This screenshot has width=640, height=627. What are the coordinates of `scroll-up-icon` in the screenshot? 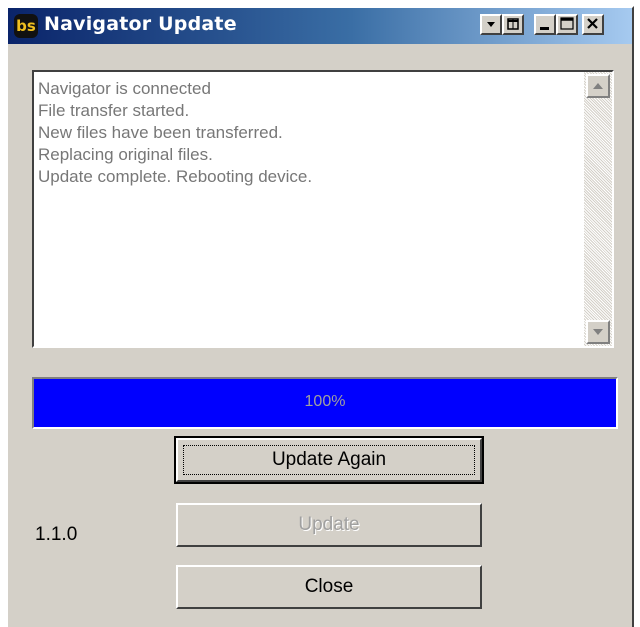 It's located at (598, 86).